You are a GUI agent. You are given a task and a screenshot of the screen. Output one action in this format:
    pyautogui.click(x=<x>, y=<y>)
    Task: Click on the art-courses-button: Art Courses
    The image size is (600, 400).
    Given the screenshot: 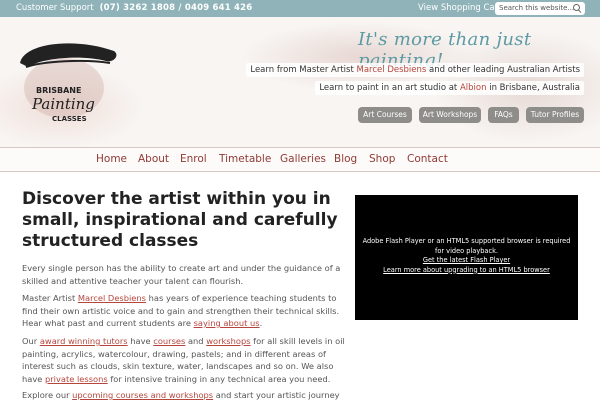 What is the action you would take?
    pyautogui.click(x=385, y=115)
    